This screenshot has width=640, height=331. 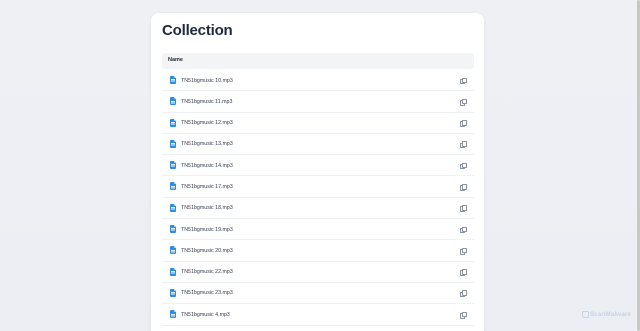 I want to click on file-name: TN51bgmusic 23.mp3, so click(x=207, y=293).